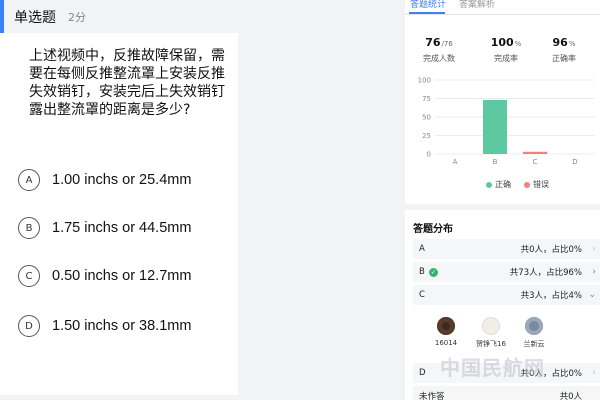 The image size is (600, 400). Describe the element at coordinates (564, 58) in the screenshot. I see `stat-accuracy-label: 正确率` at that location.